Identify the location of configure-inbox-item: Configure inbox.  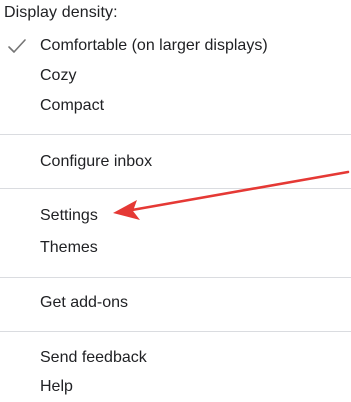
(175, 163).